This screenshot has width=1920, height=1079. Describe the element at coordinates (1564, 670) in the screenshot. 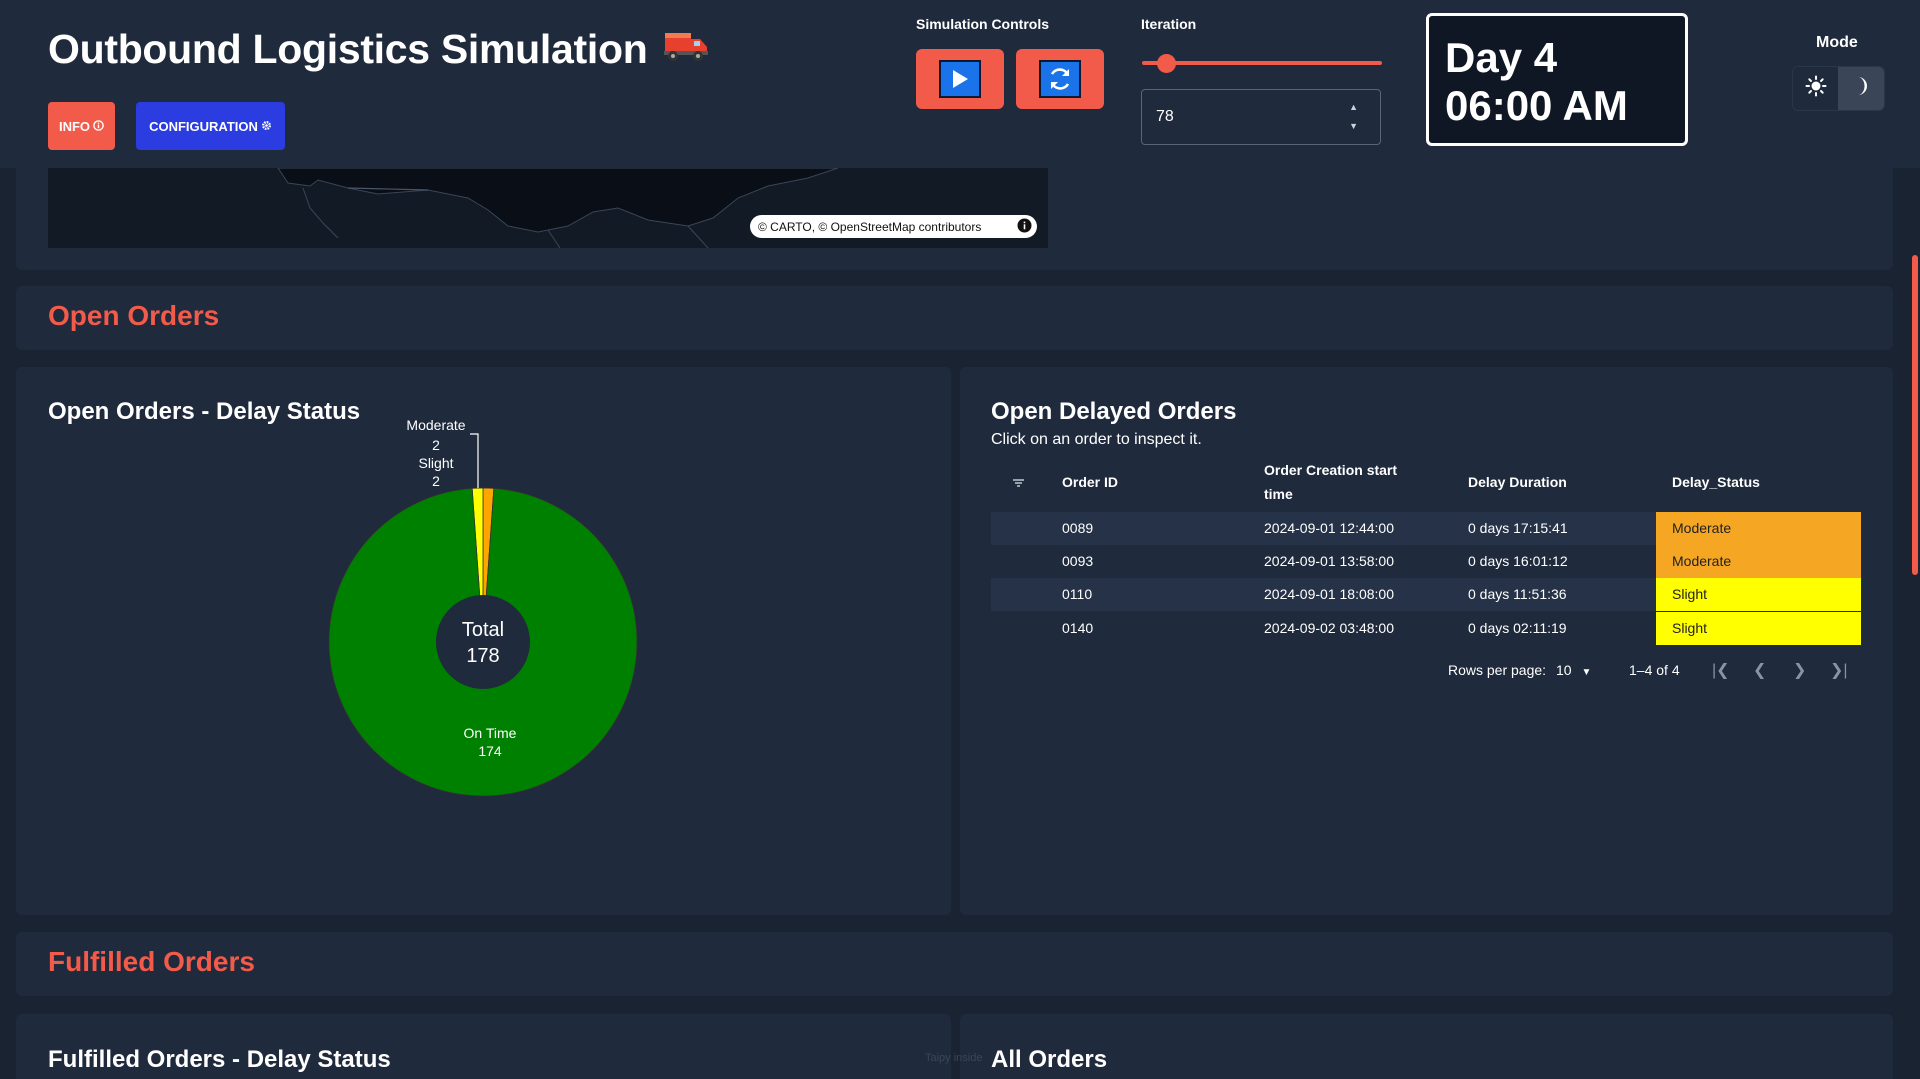

I see `rows-per-page-value: 10` at that location.